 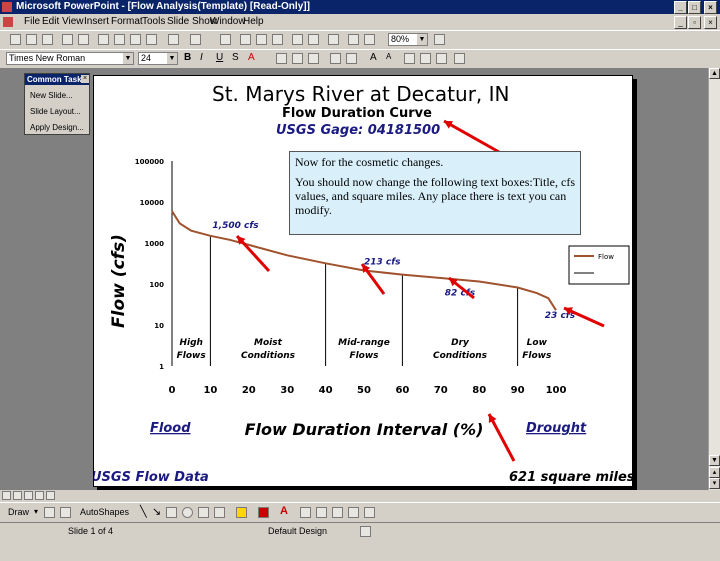 I want to click on columns-icon, so click(x=369, y=39).